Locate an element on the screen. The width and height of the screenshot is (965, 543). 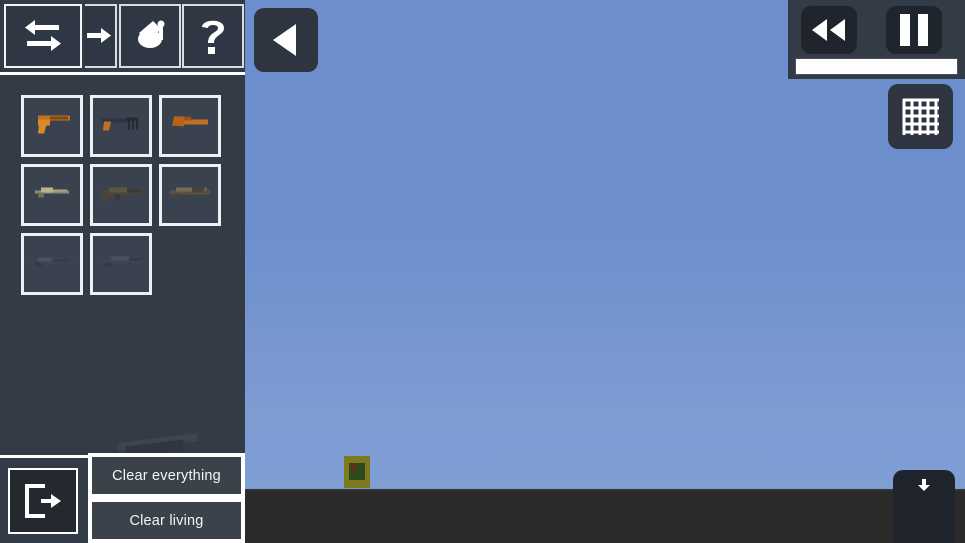
sawed-off-icon is located at coordinates (190, 126).